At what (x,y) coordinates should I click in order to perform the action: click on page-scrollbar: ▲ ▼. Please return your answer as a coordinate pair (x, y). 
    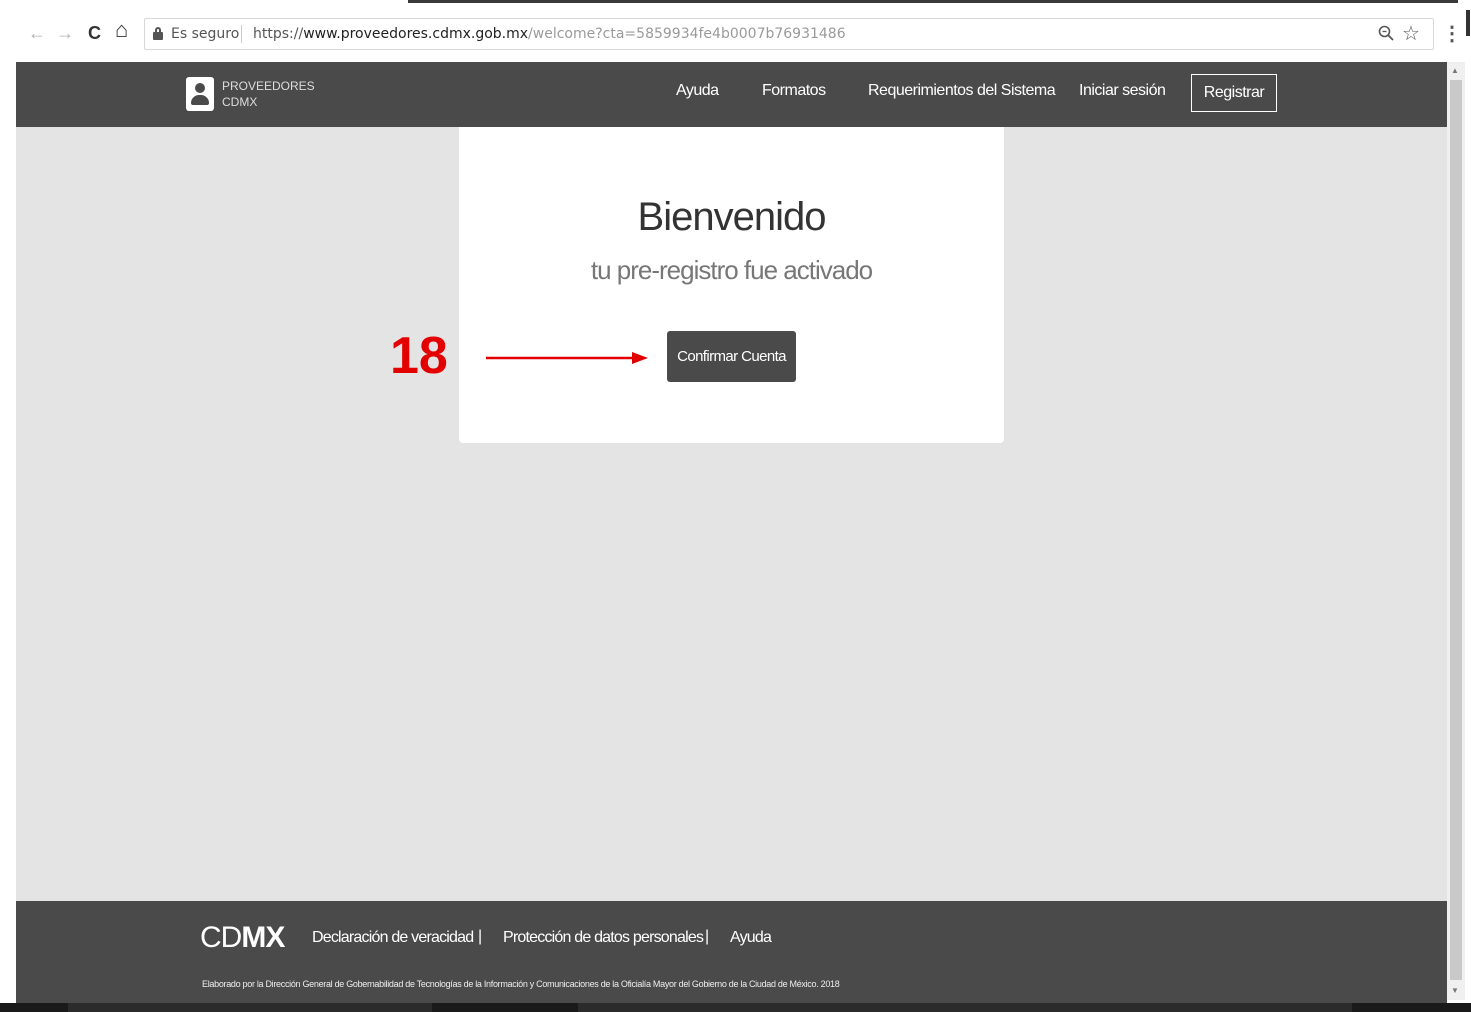
    Looking at the image, I should click on (1456, 531).